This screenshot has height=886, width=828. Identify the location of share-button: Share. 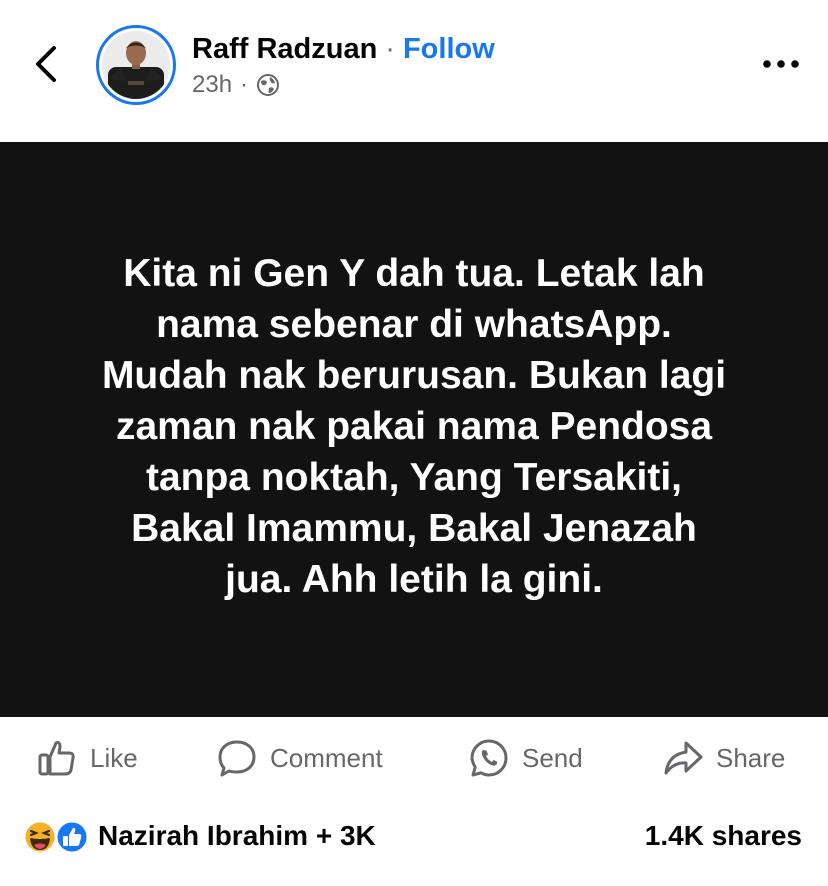
(723, 758).